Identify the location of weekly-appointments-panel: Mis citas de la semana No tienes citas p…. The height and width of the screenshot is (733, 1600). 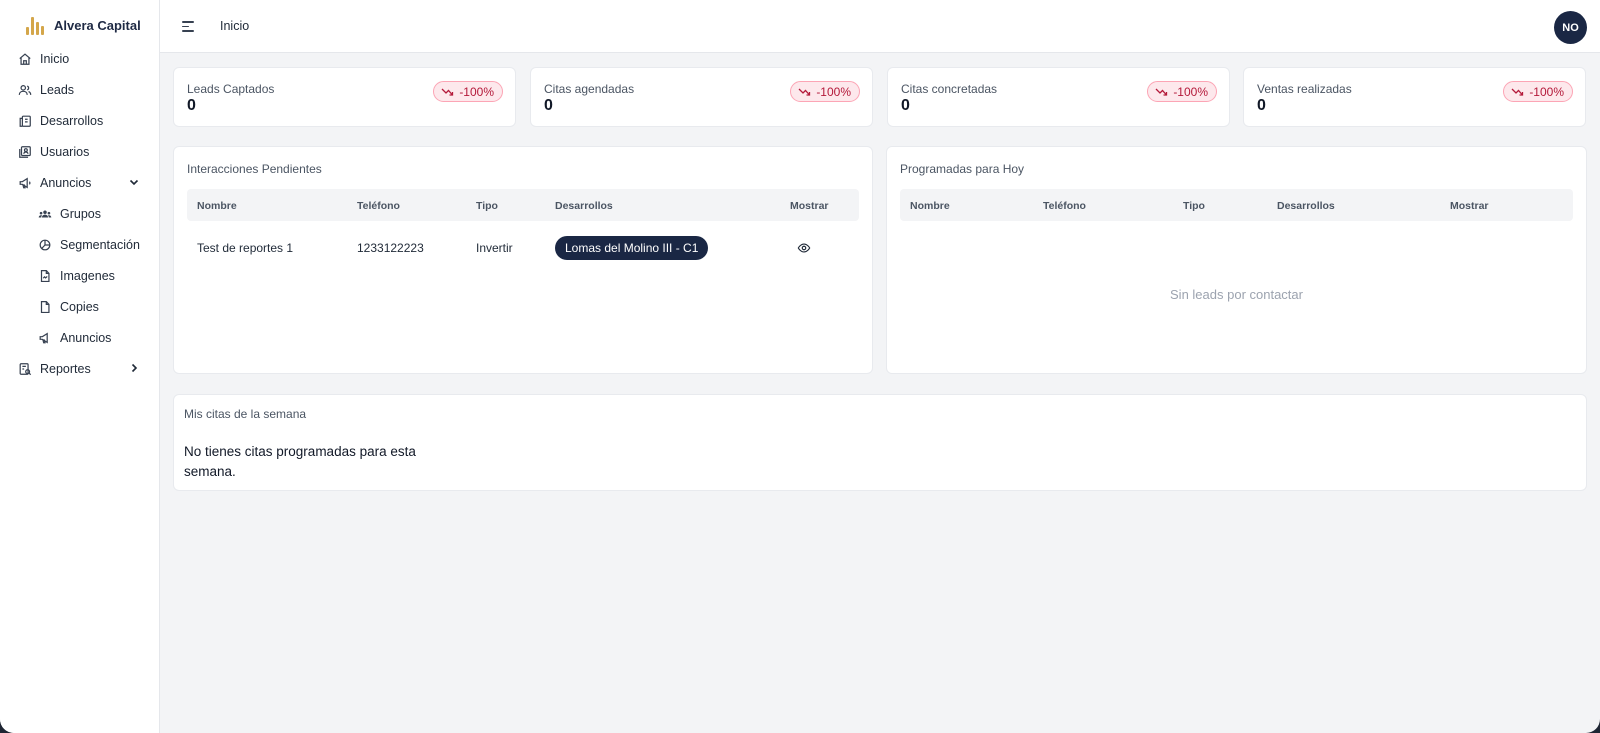
(880, 442).